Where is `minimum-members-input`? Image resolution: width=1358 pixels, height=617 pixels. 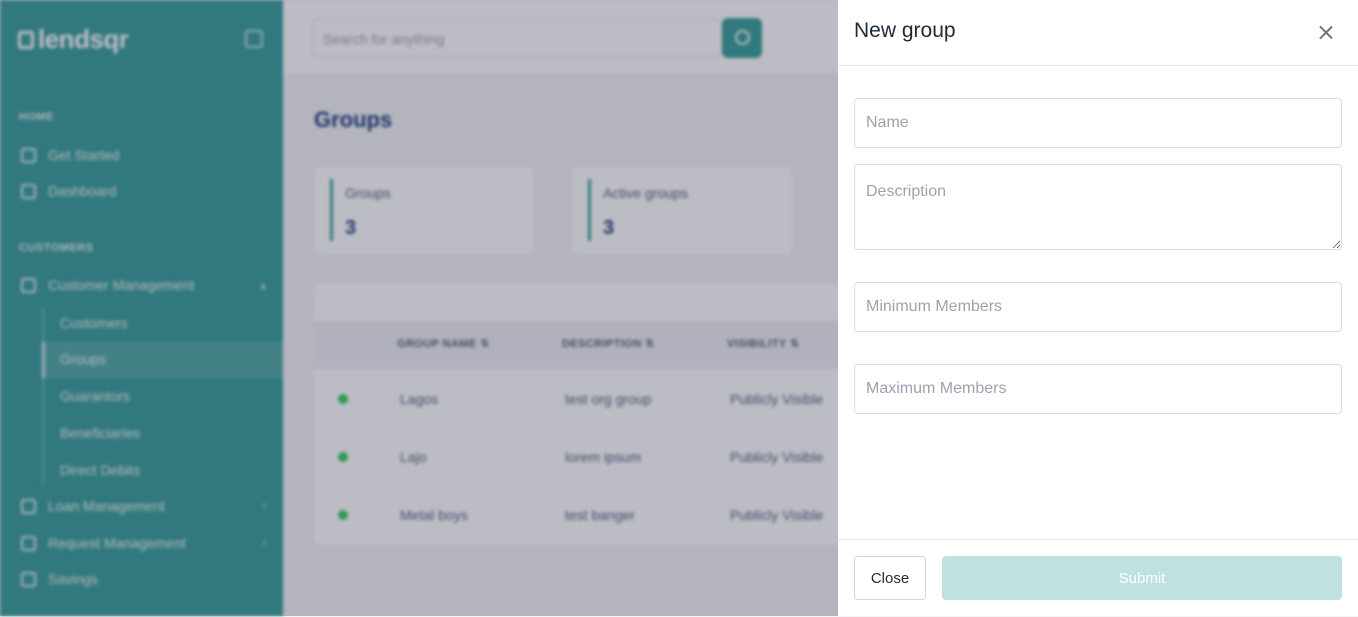
minimum-members-input is located at coordinates (1098, 307).